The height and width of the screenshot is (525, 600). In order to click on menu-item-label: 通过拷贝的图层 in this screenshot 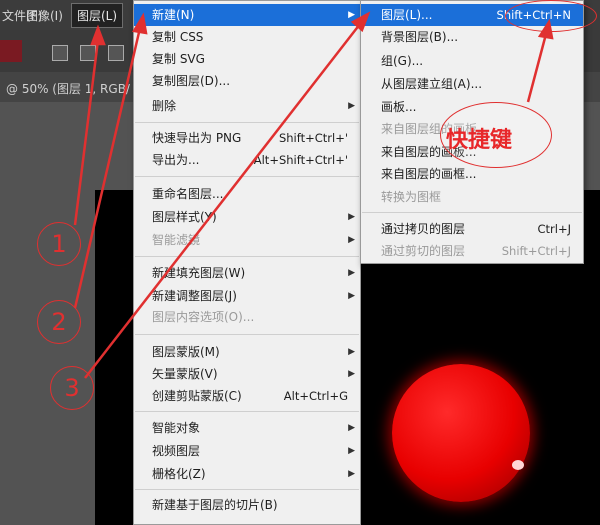, I will do `click(423, 229)`.